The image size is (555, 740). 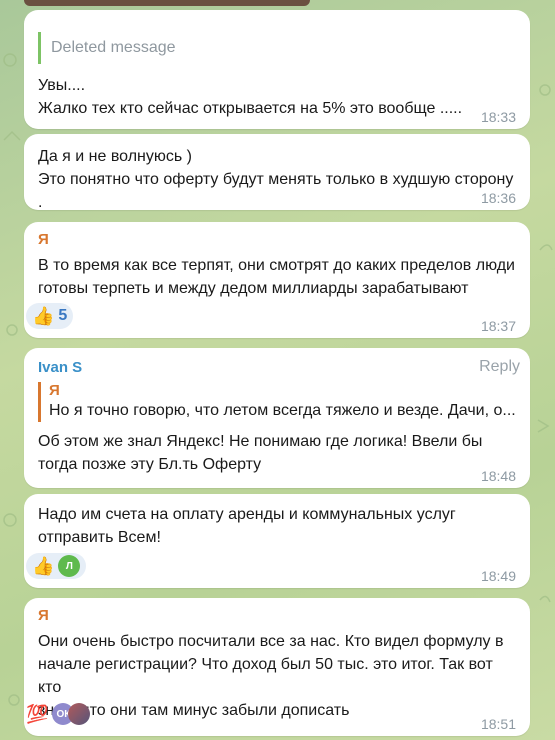 What do you see at coordinates (194, 710) in the screenshot?
I see `message-line: знал, что они там минус забыли дописать` at bounding box center [194, 710].